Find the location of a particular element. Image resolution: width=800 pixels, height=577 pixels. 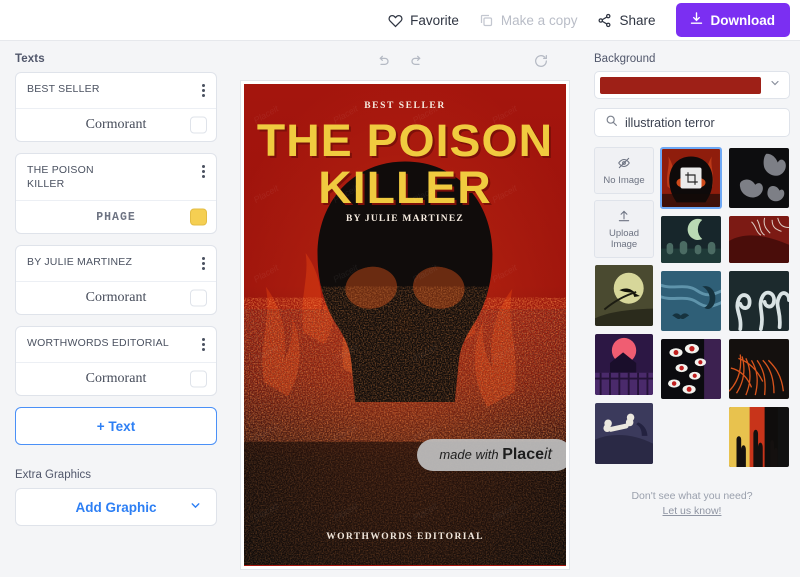

poster-title-line-2: KILLER is located at coordinates (405, 187).